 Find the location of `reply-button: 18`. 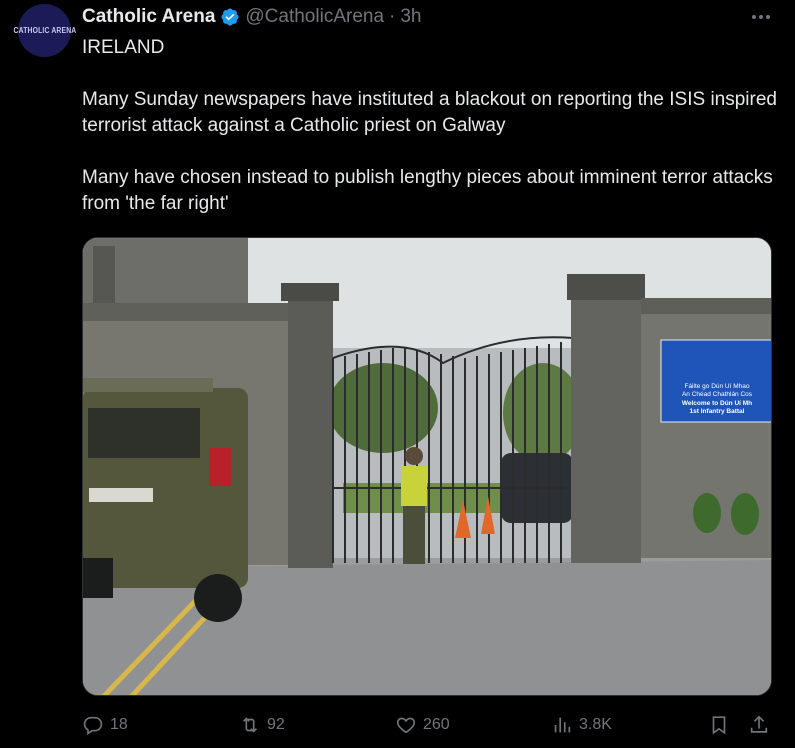

reply-button: 18 is located at coordinates (105, 725).